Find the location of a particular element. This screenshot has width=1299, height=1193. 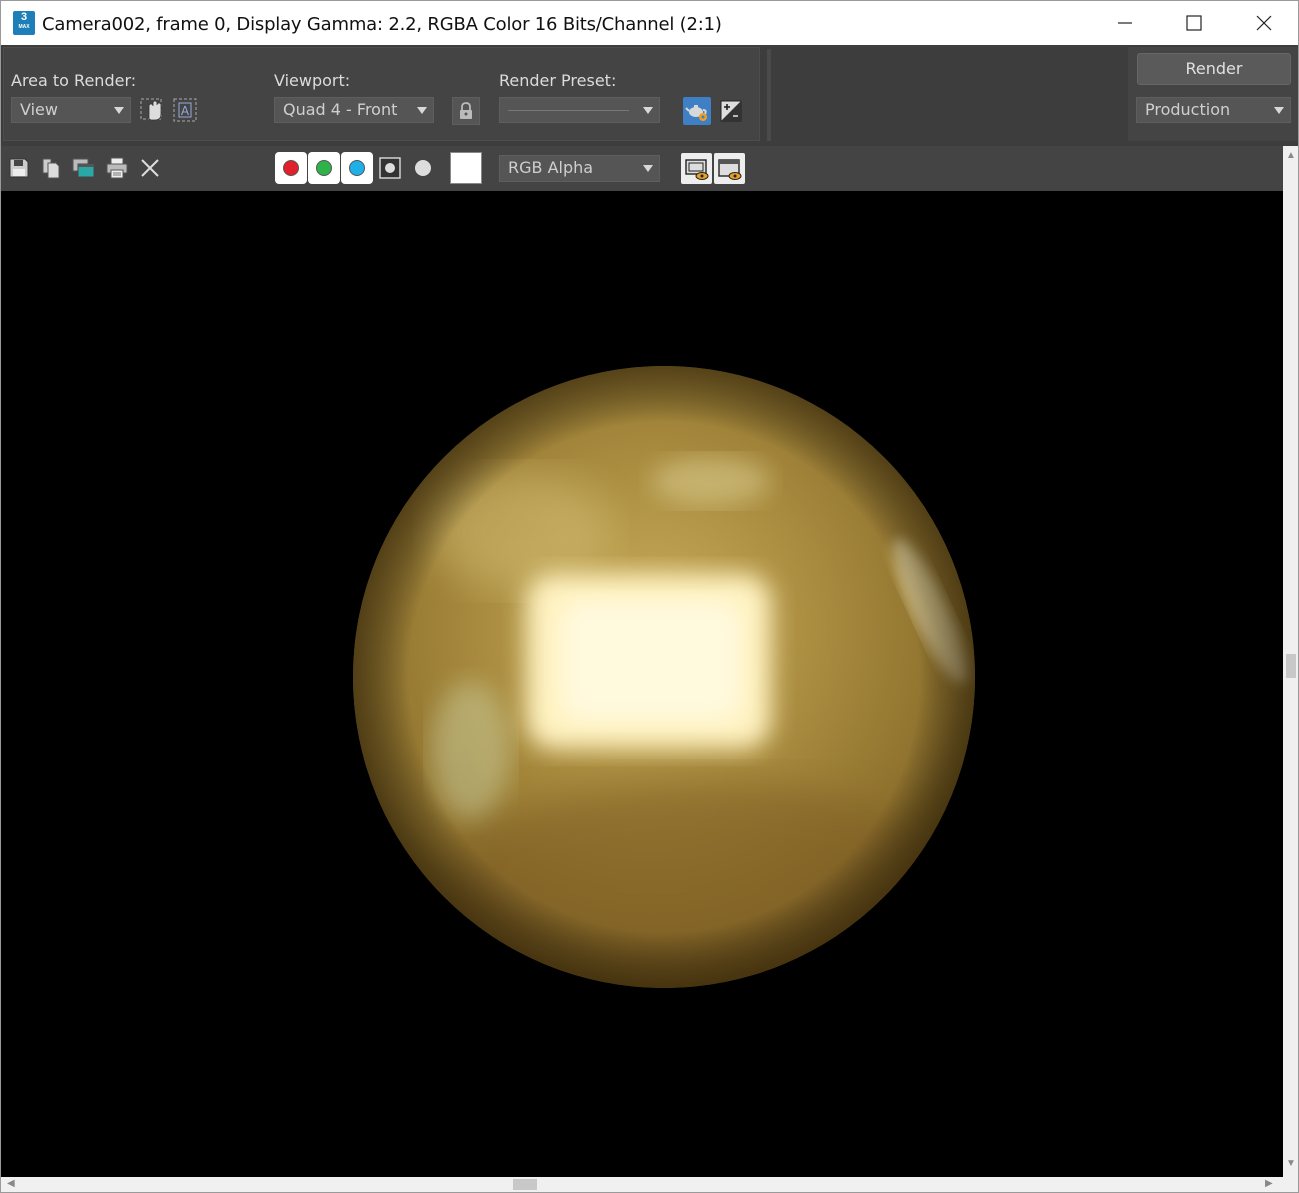

blue-channel-toggle is located at coordinates (357, 168).